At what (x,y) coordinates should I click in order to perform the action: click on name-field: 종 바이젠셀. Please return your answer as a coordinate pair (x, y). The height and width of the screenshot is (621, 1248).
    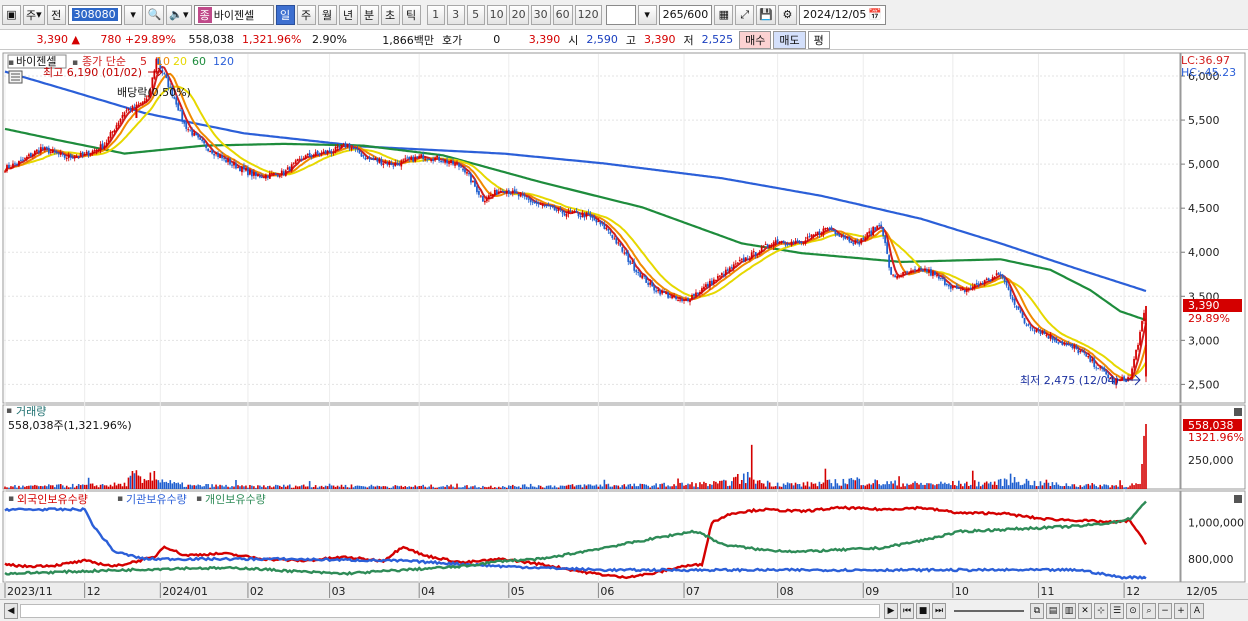
    Looking at the image, I should click on (233, 14).